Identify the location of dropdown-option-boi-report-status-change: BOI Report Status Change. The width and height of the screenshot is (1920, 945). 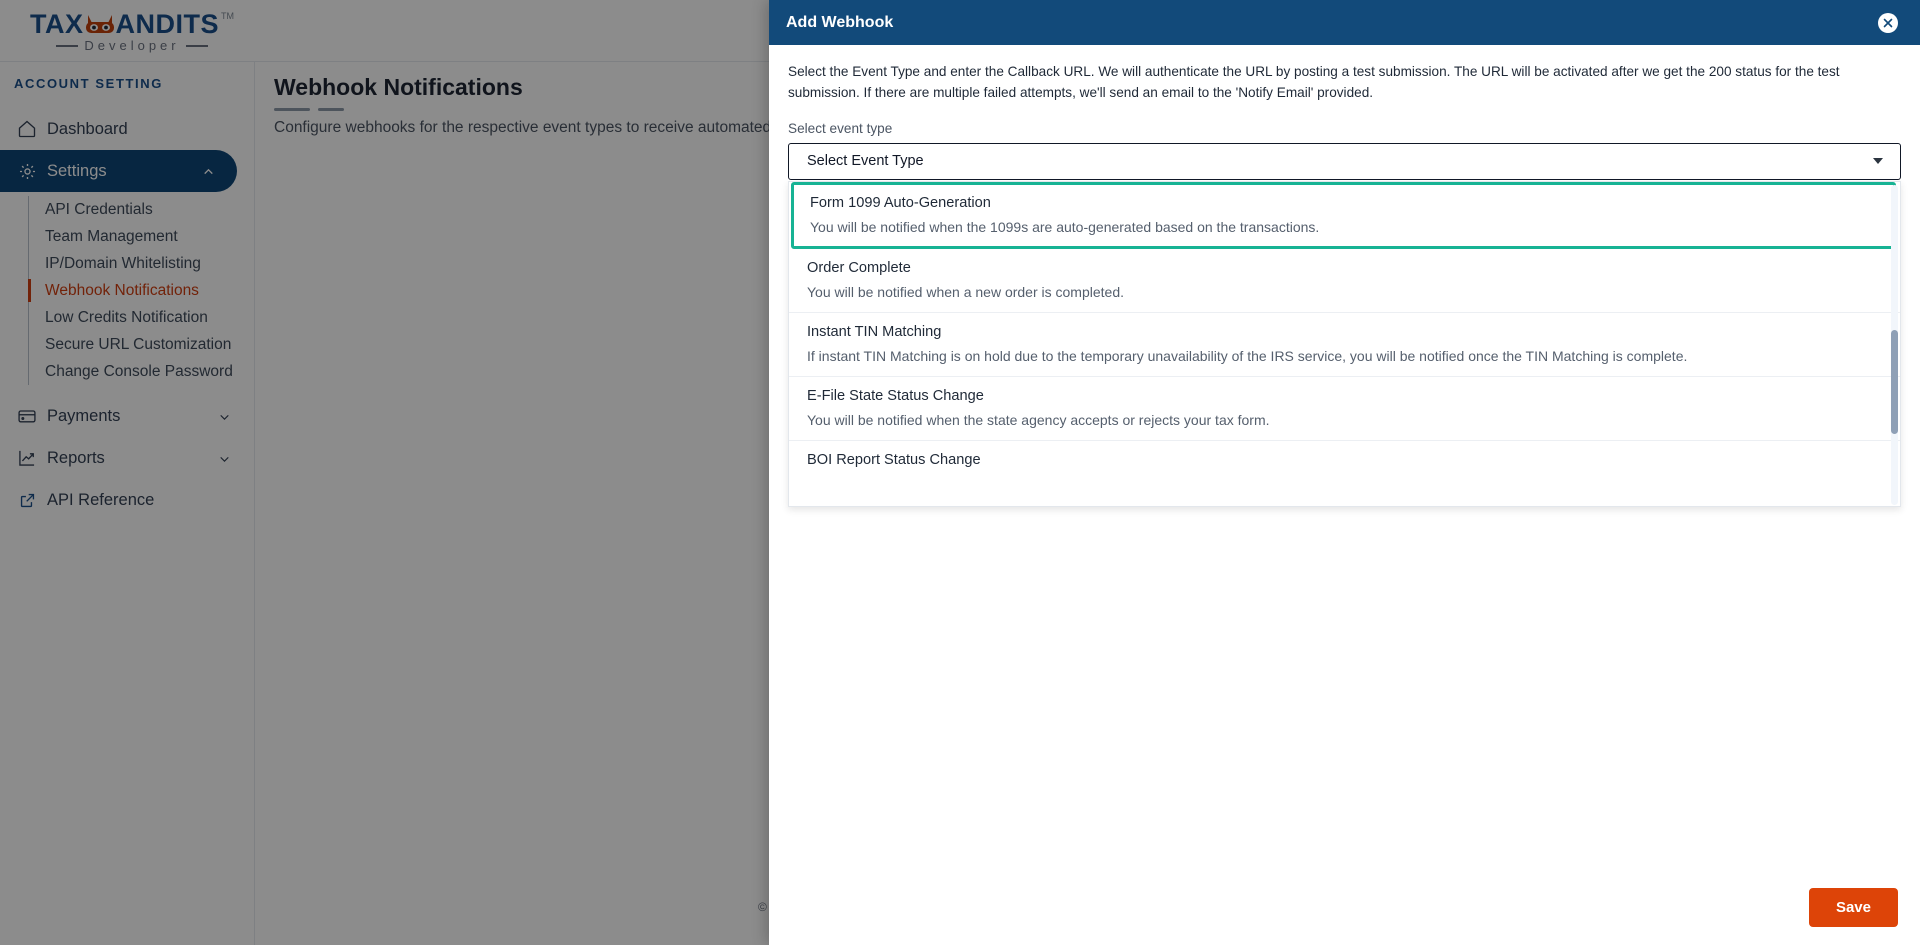
(1344, 460).